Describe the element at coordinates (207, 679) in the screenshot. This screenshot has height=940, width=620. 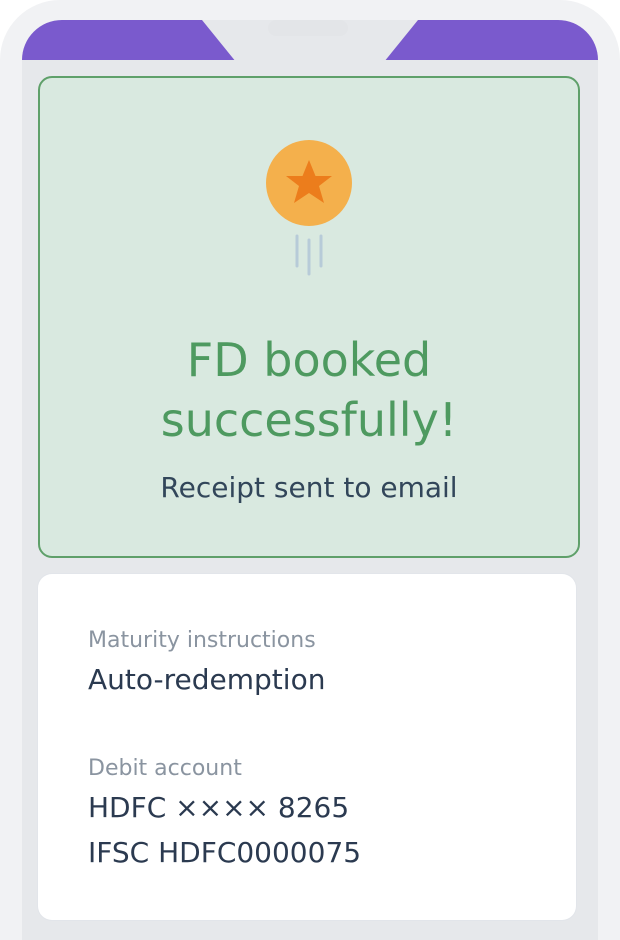
I see `maturity-instructions-value: Auto-redemption` at that location.